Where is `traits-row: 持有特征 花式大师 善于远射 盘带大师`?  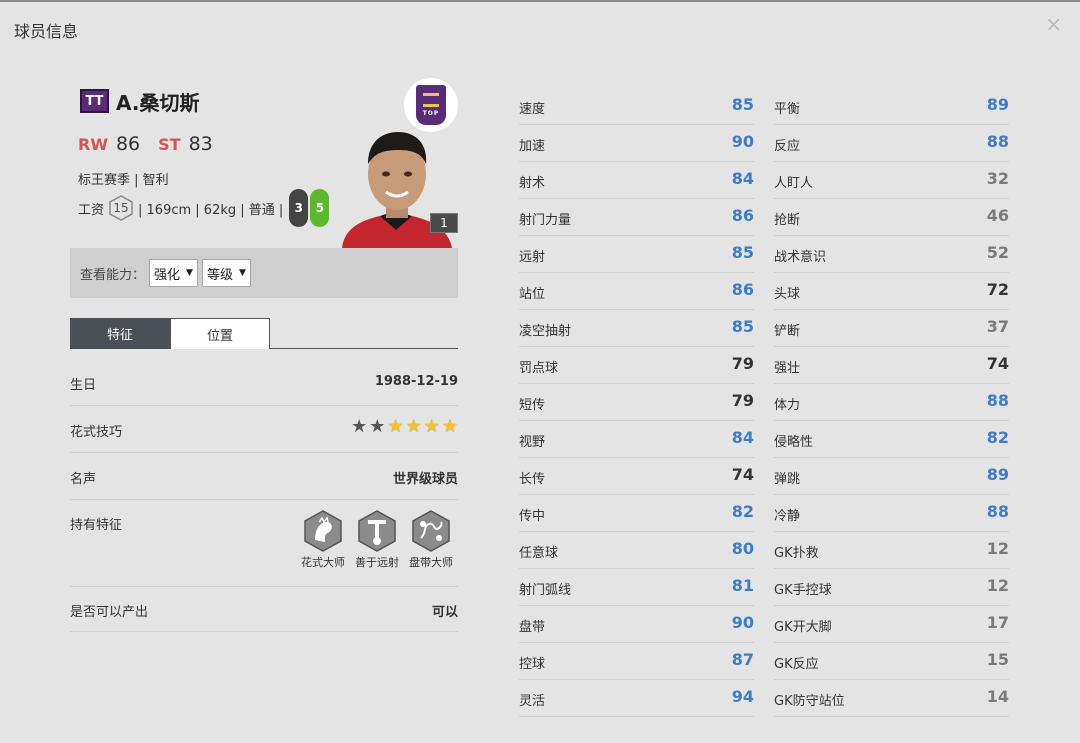 traits-row: 持有特征 花式大师 善于远射 盘带大师 is located at coordinates (264, 543).